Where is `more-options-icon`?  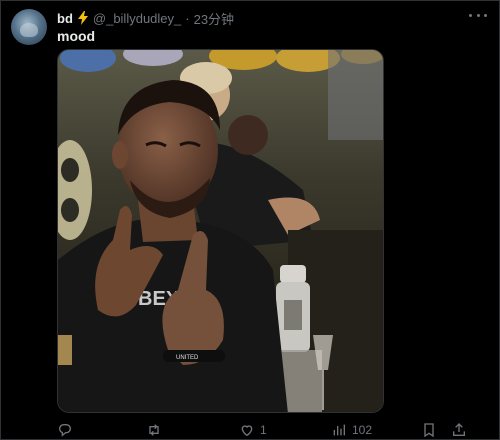
more-options-icon is located at coordinates (478, 15).